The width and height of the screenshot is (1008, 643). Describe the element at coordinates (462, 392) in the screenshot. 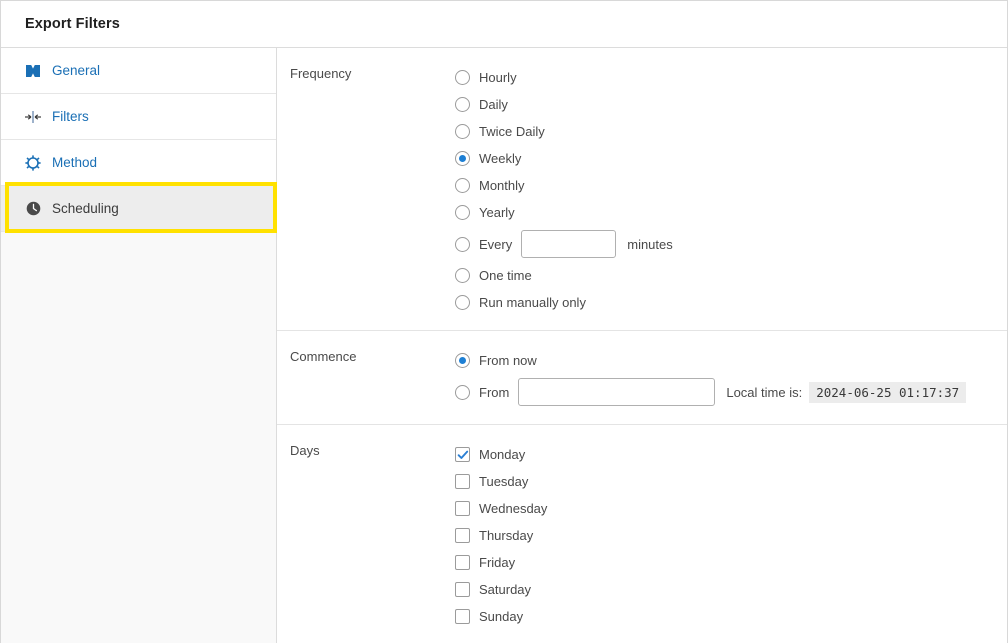

I see `radio-from` at that location.